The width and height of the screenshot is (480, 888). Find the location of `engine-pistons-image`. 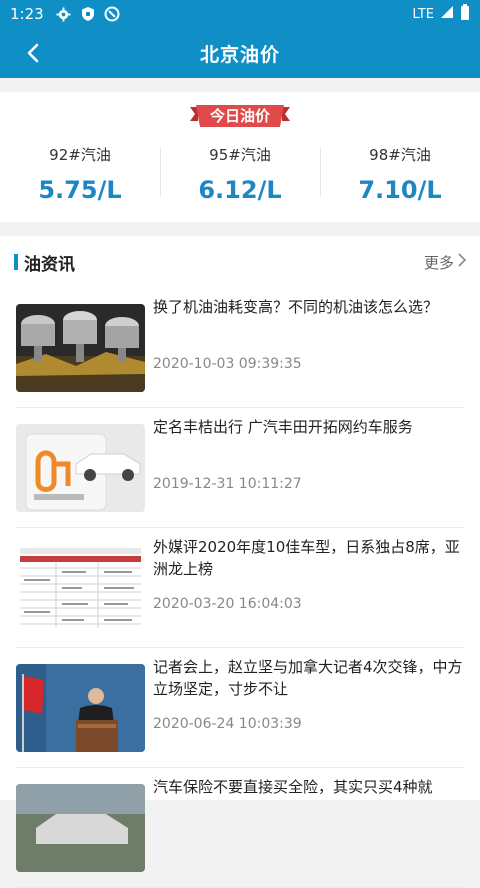

engine-pistons-image is located at coordinates (80, 348).